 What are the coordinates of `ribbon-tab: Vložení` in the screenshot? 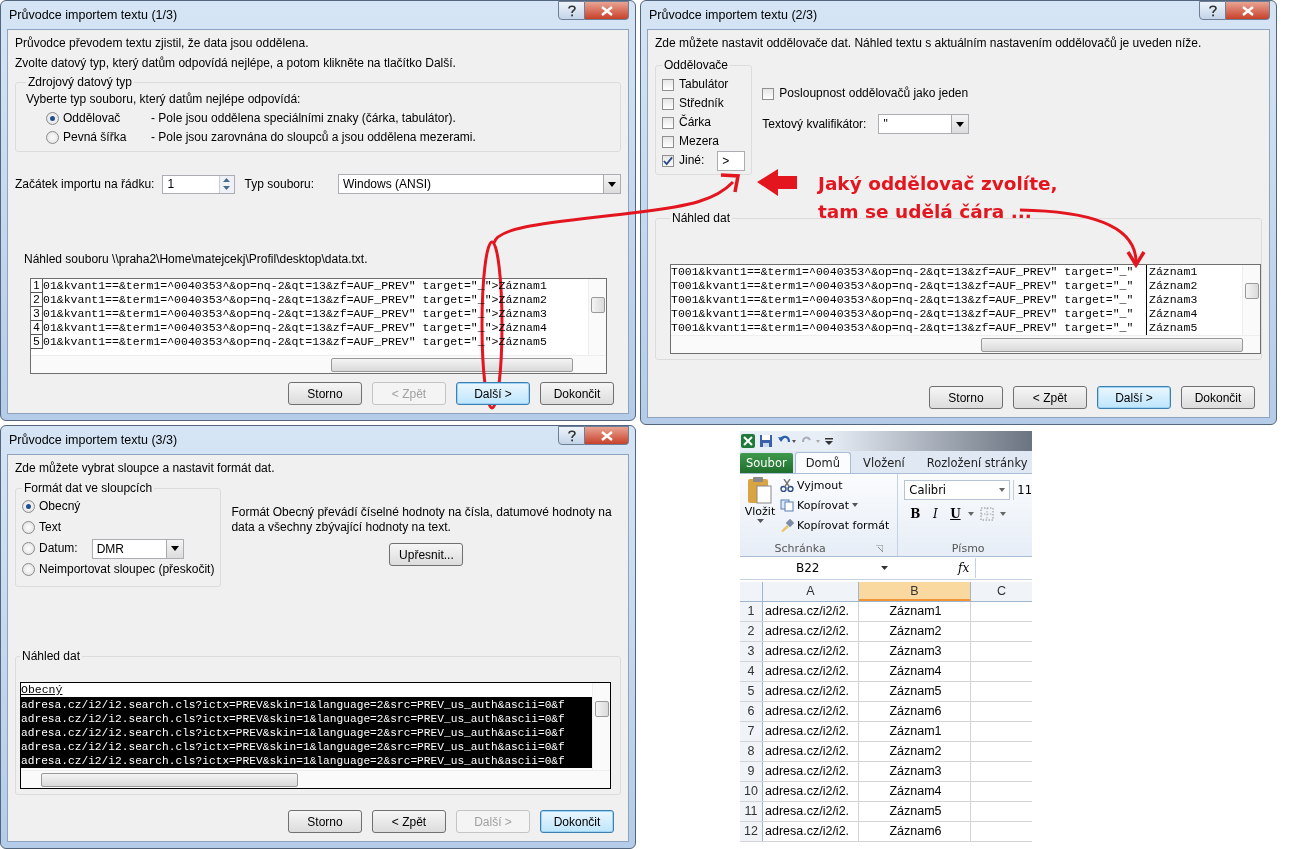 It's located at (884, 463).